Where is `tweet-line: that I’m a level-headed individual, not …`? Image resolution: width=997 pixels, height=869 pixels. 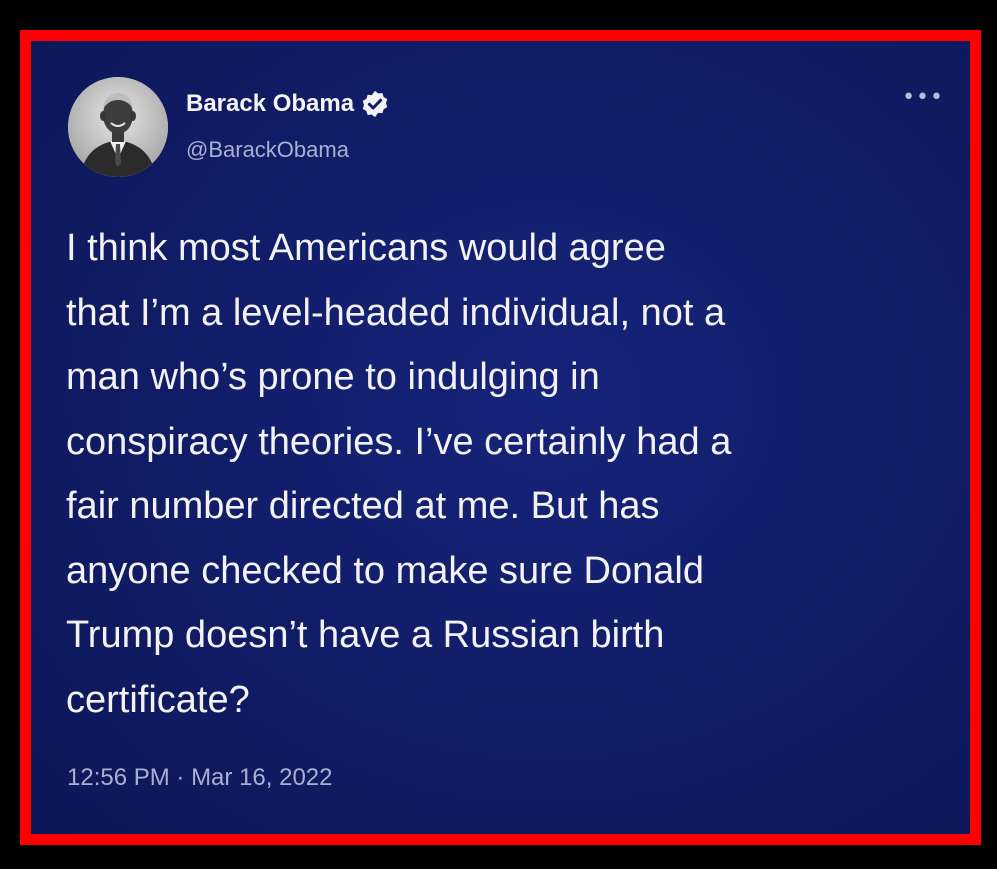 tweet-line: that I’m a level-headed individual, not … is located at coordinates (396, 312).